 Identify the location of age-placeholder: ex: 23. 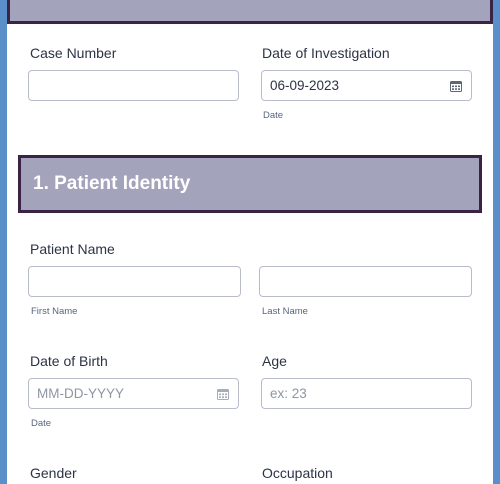
(288, 393).